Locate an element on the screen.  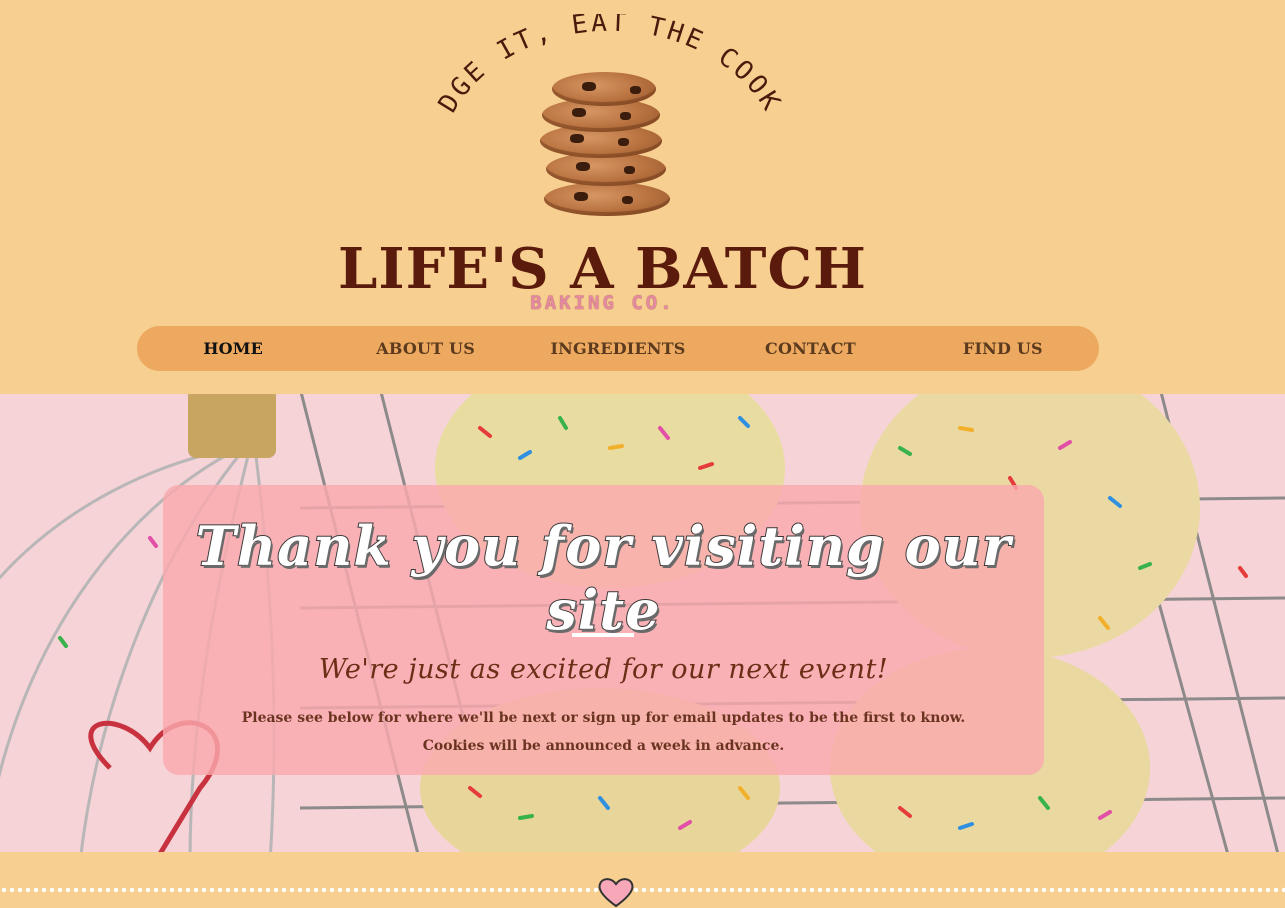
nav-item-about-us: ABOUT US is located at coordinates (425, 348).